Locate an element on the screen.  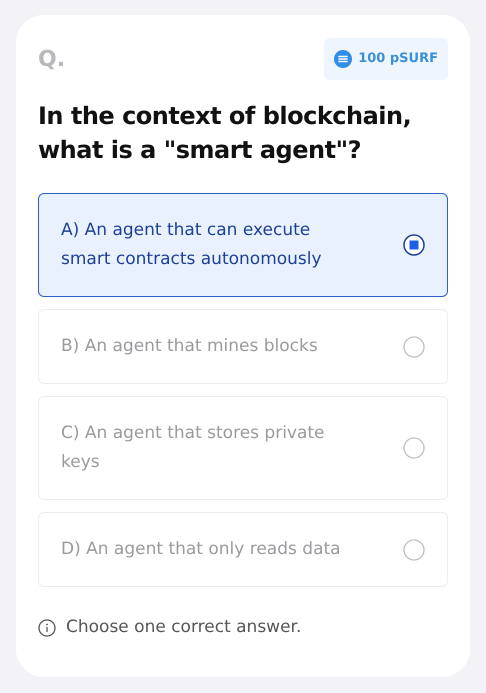
question-label: Q. is located at coordinates (52, 60).